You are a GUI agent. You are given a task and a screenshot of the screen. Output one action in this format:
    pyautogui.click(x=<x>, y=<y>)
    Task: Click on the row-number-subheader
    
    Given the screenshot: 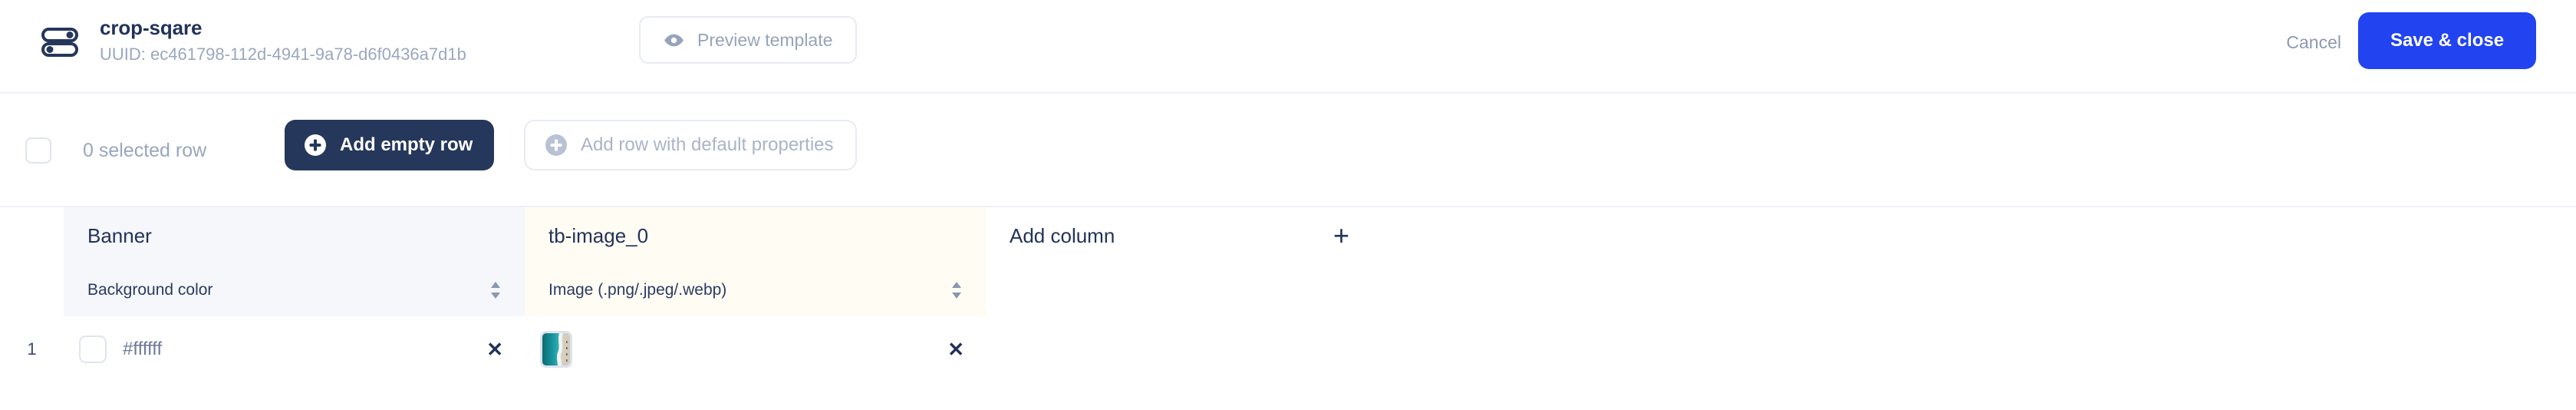 What is the action you would take?
    pyautogui.click(x=32, y=290)
    